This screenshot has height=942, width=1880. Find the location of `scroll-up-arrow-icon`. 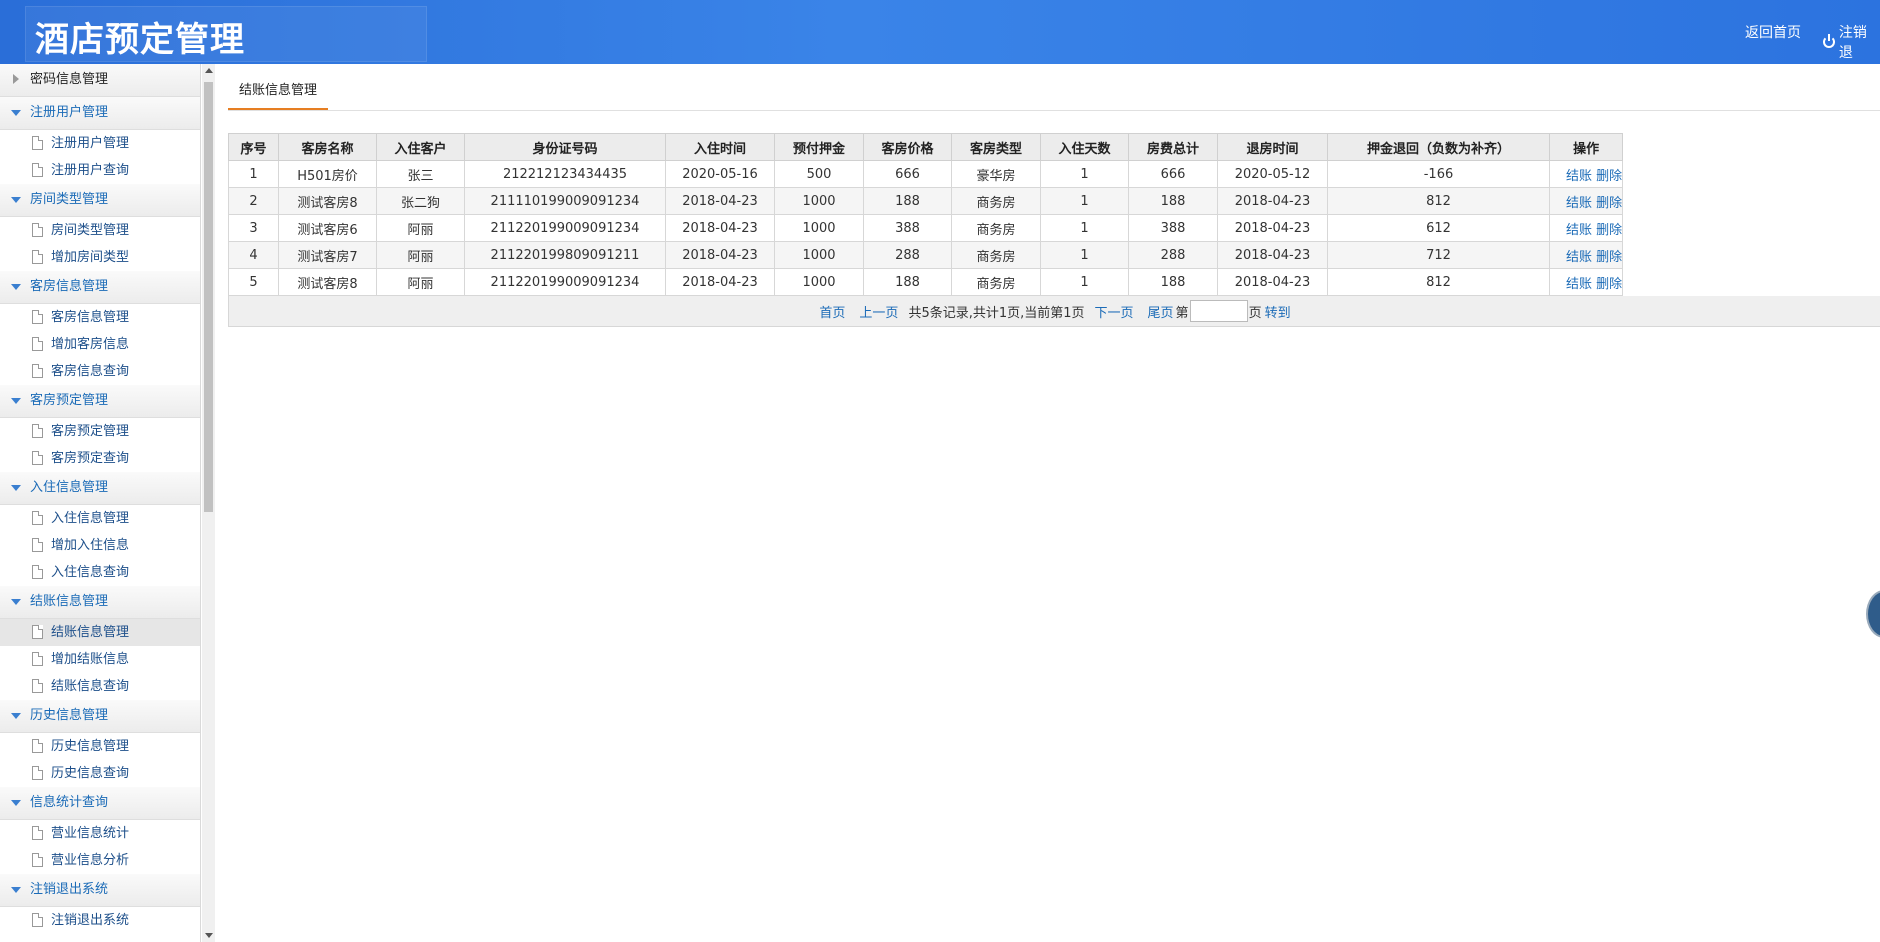

scroll-up-arrow-icon is located at coordinates (209, 70).